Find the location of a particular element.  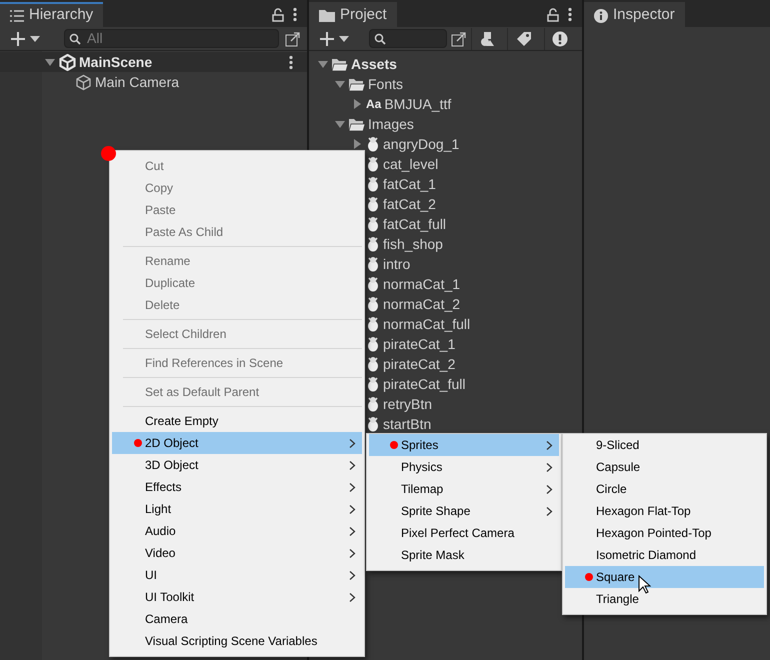

info-icon is located at coordinates (601, 15).